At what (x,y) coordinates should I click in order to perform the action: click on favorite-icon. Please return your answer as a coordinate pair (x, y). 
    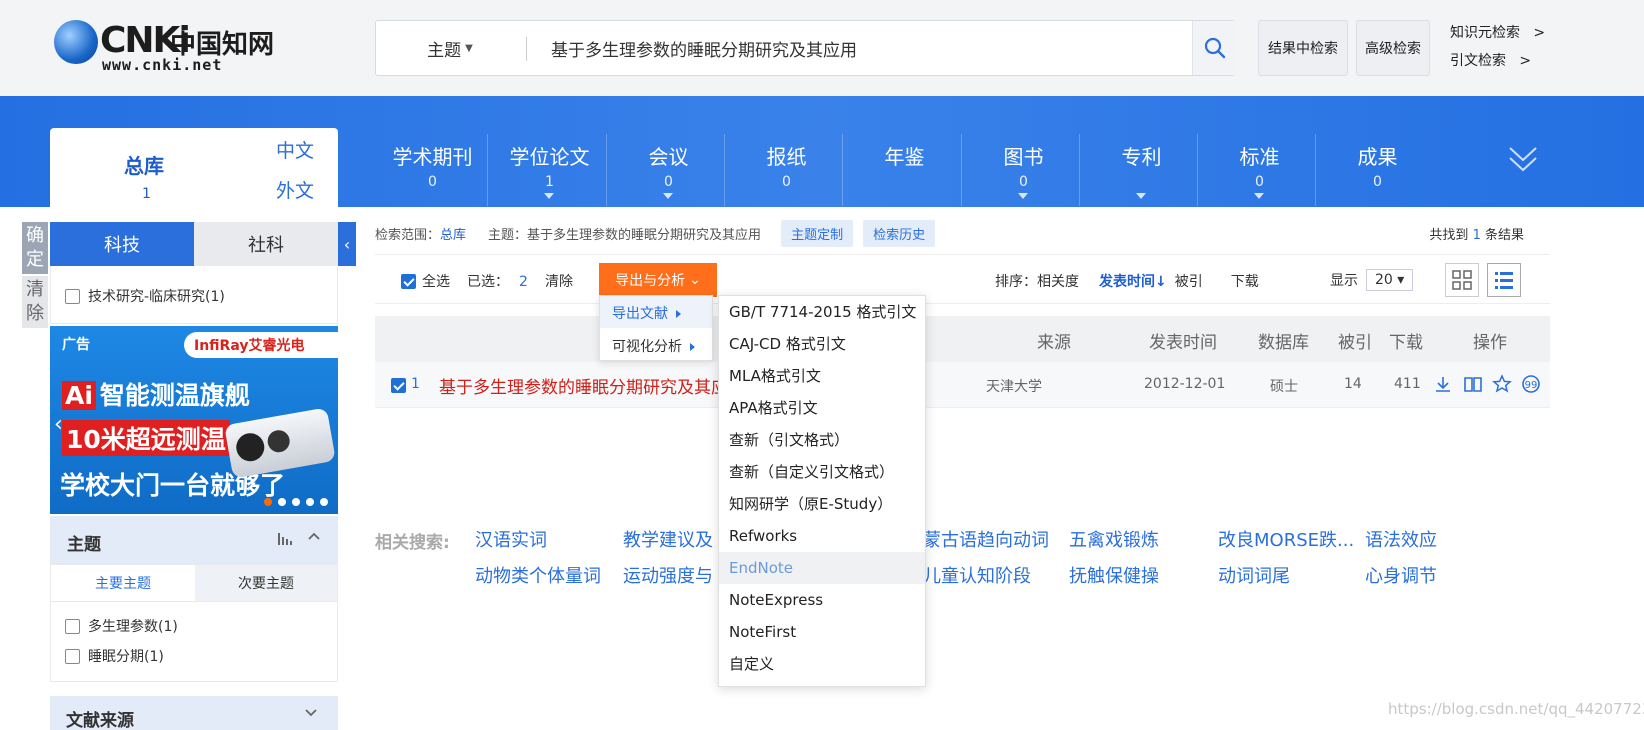
    Looking at the image, I should click on (1502, 384).